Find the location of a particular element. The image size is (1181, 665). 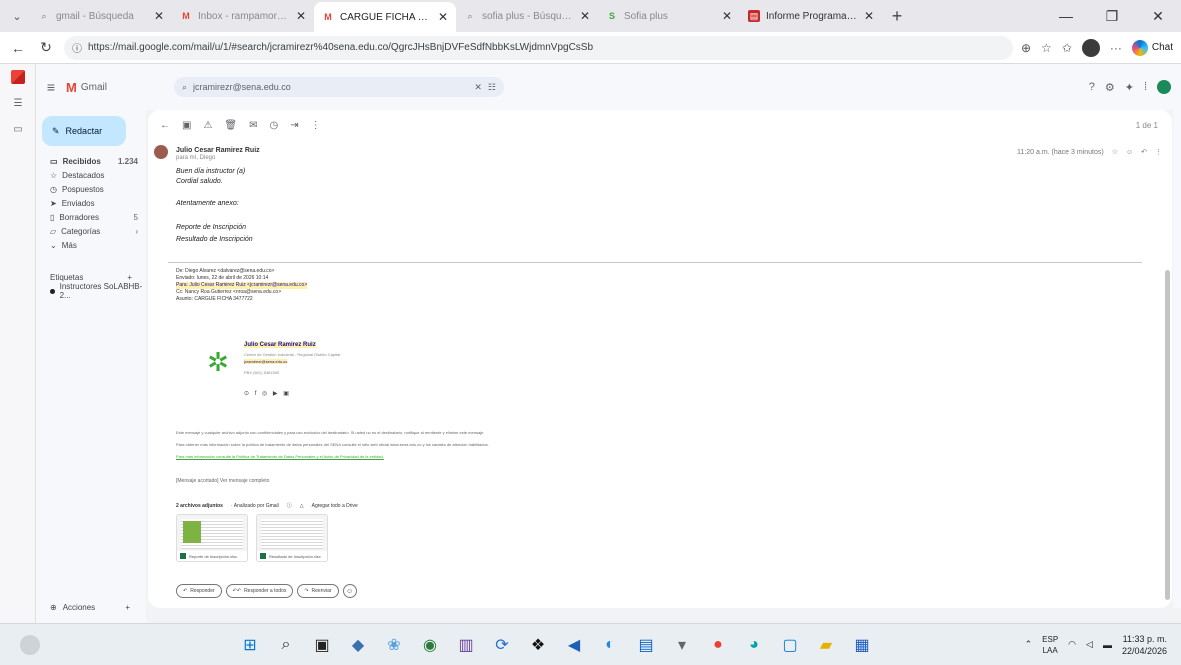

drive-icon: △ is located at coordinates (302, 506).